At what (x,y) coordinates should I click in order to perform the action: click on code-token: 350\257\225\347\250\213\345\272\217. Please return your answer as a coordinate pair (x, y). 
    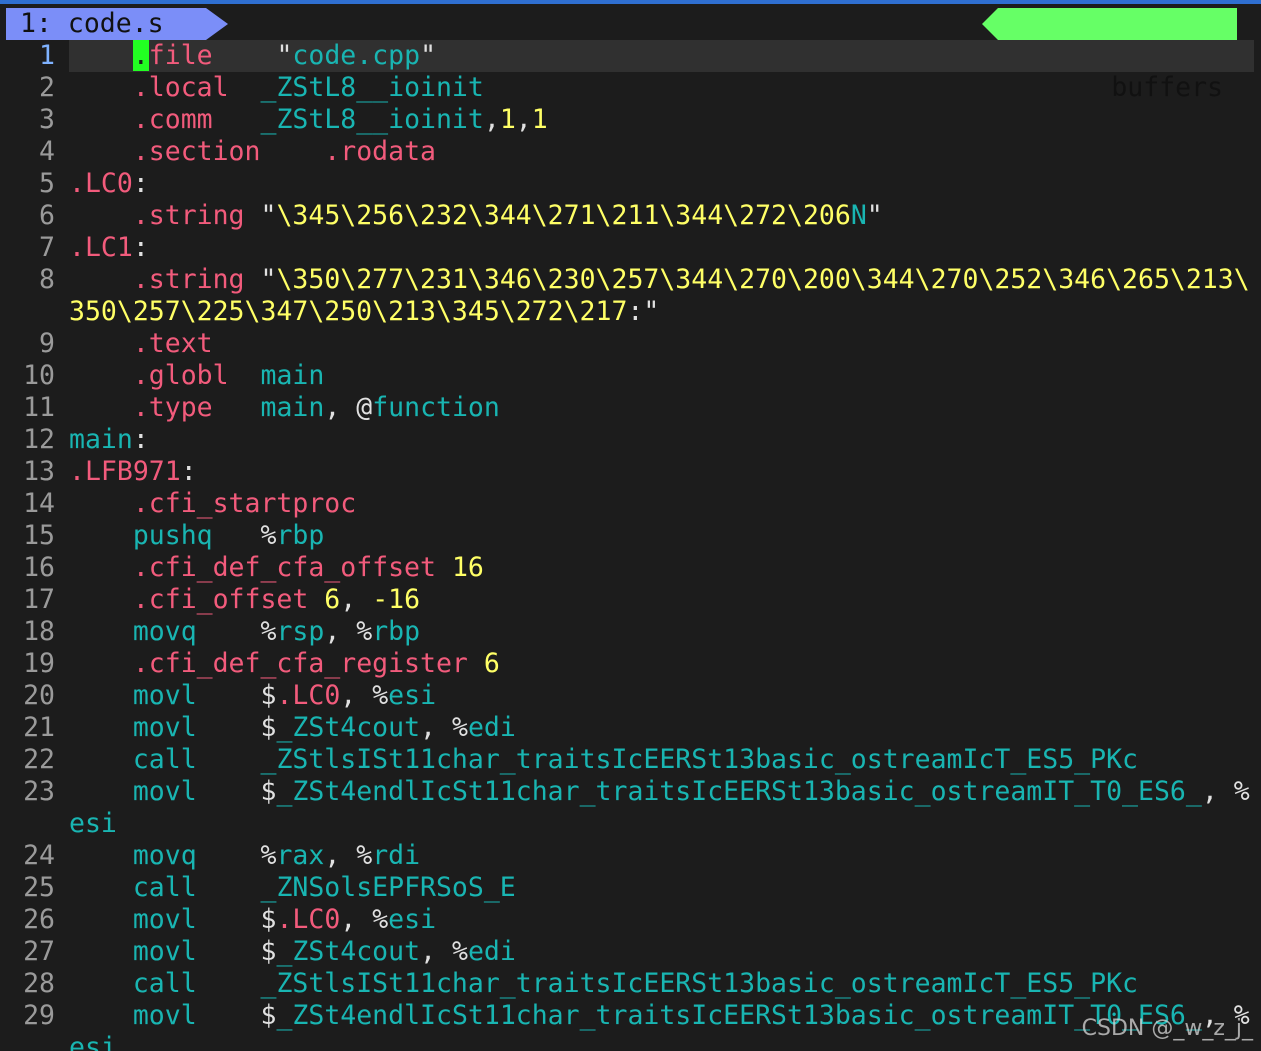
    Looking at the image, I should click on (348, 311).